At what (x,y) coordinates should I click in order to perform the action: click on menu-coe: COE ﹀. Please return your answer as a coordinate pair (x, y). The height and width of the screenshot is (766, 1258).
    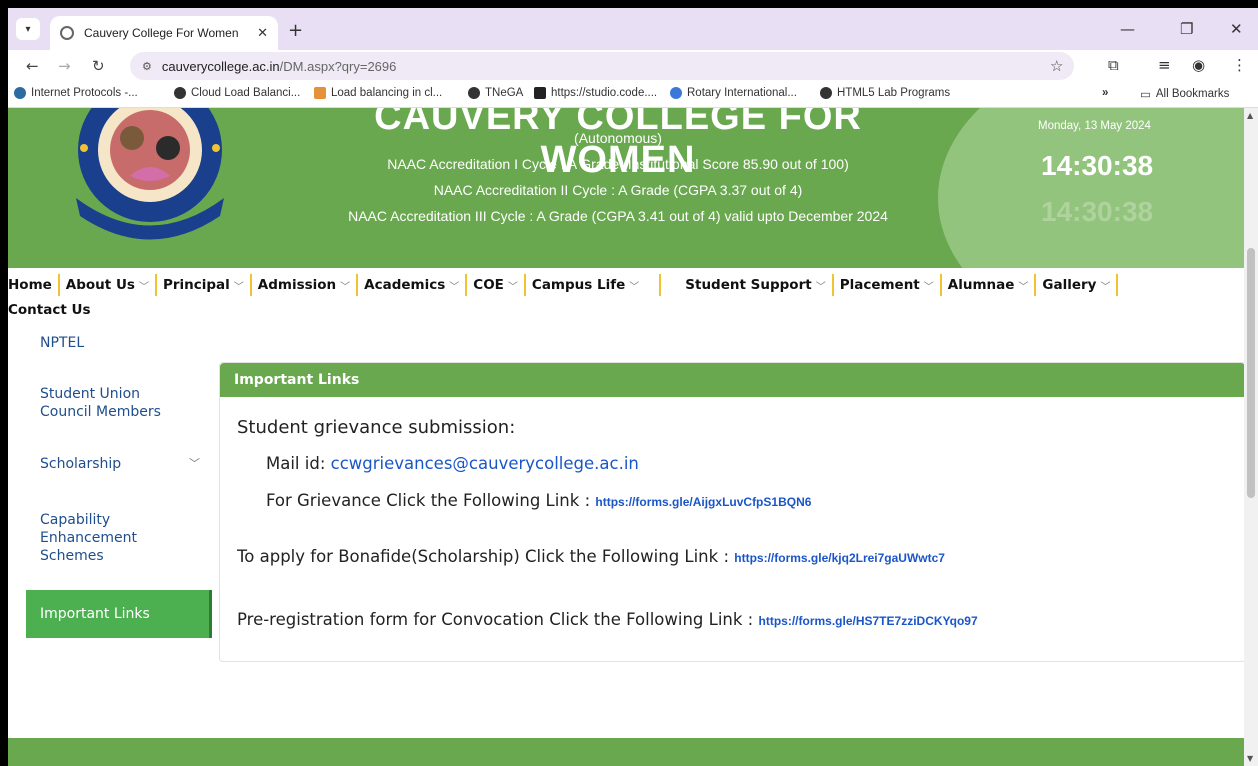
    Looking at the image, I should click on (496, 285).